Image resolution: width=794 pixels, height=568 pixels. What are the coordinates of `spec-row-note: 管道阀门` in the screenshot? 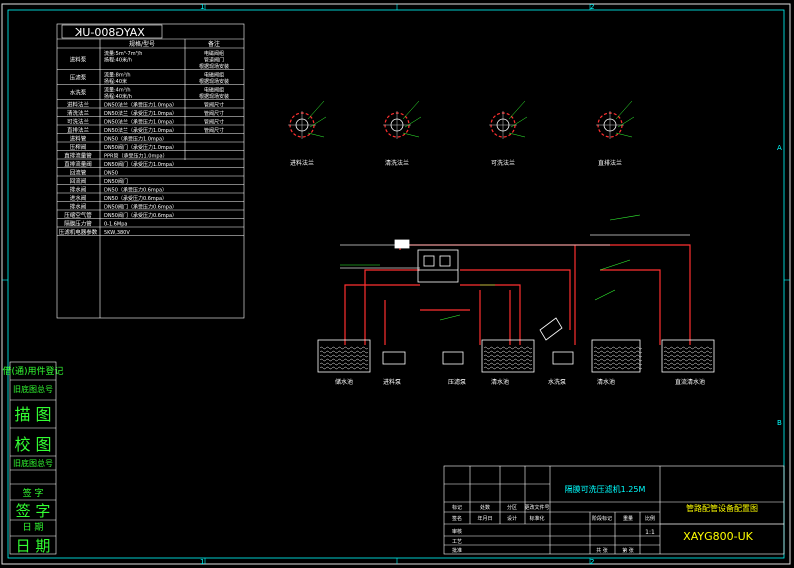 It's located at (214, 60).